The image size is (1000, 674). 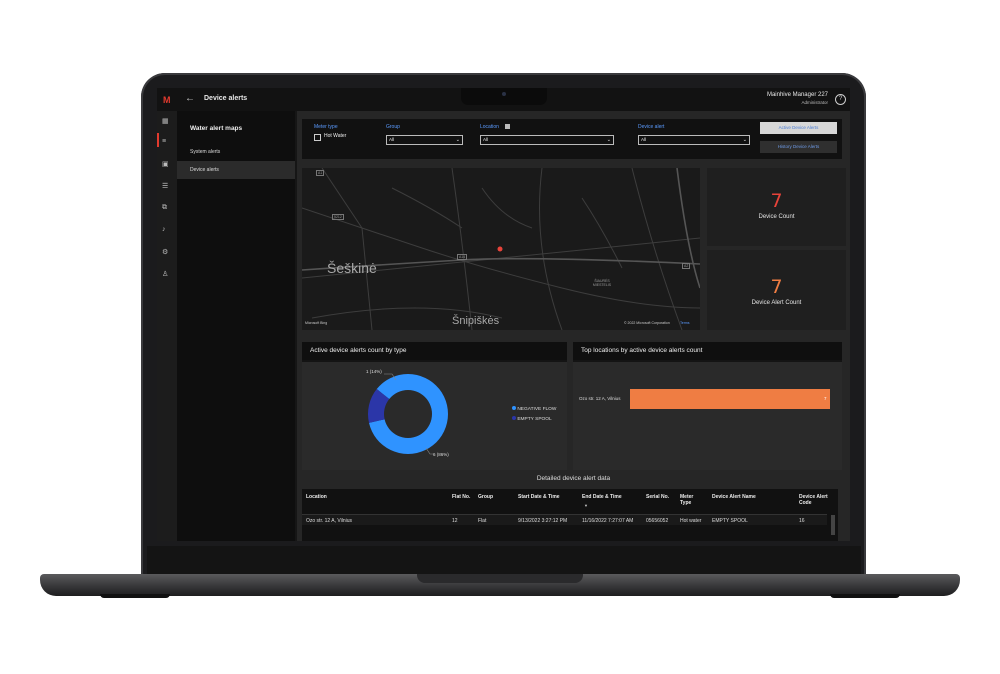 What do you see at coordinates (165, 186) in the screenshot?
I see `list-icon: ☰` at bounding box center [165, 186].